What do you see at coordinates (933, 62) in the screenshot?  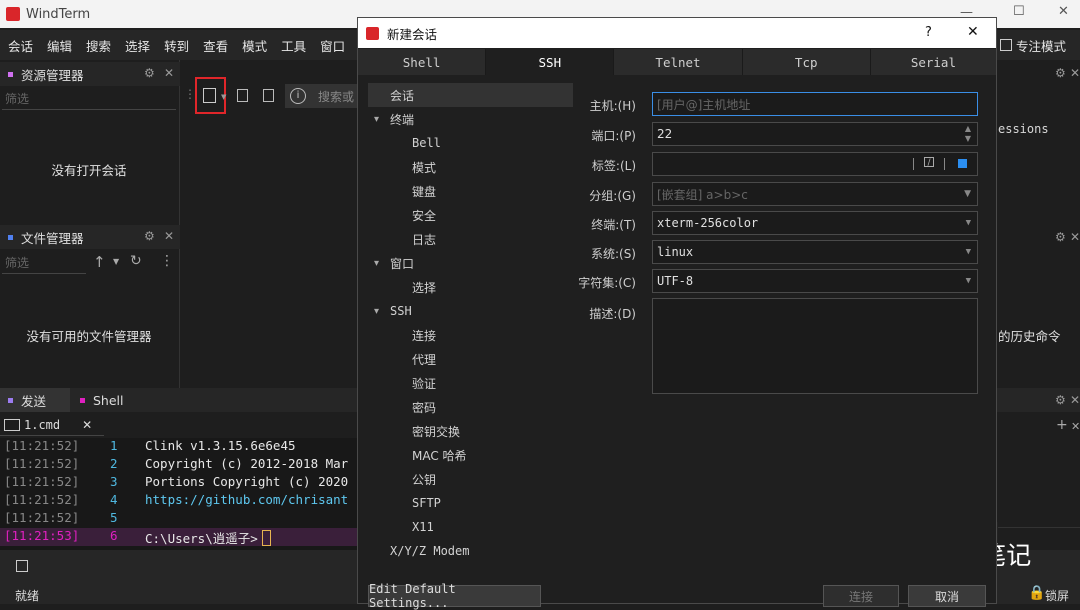 I see `tab-serial: Serial` at bounding box center [933, 62].